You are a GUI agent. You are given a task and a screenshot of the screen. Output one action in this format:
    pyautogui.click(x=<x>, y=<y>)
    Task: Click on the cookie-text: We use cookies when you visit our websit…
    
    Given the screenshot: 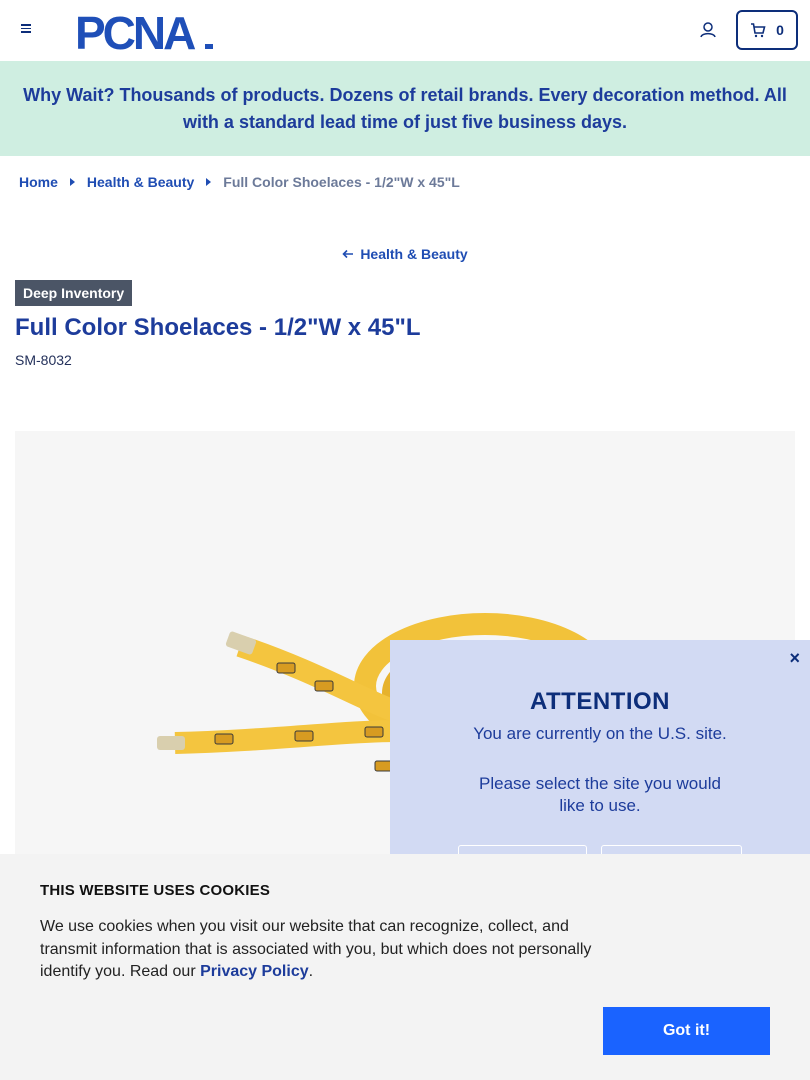 What is the action you would take?
    pyautogui.click(x=325, y=950)
    